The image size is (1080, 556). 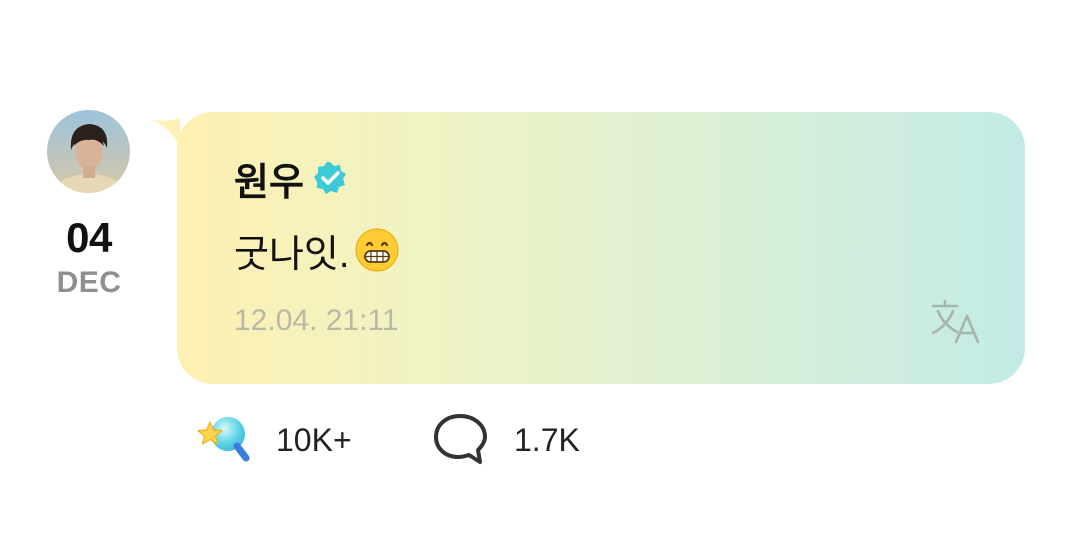 I want to click on timestamp: 12.04. 21:11, so click(x=316, y=320).